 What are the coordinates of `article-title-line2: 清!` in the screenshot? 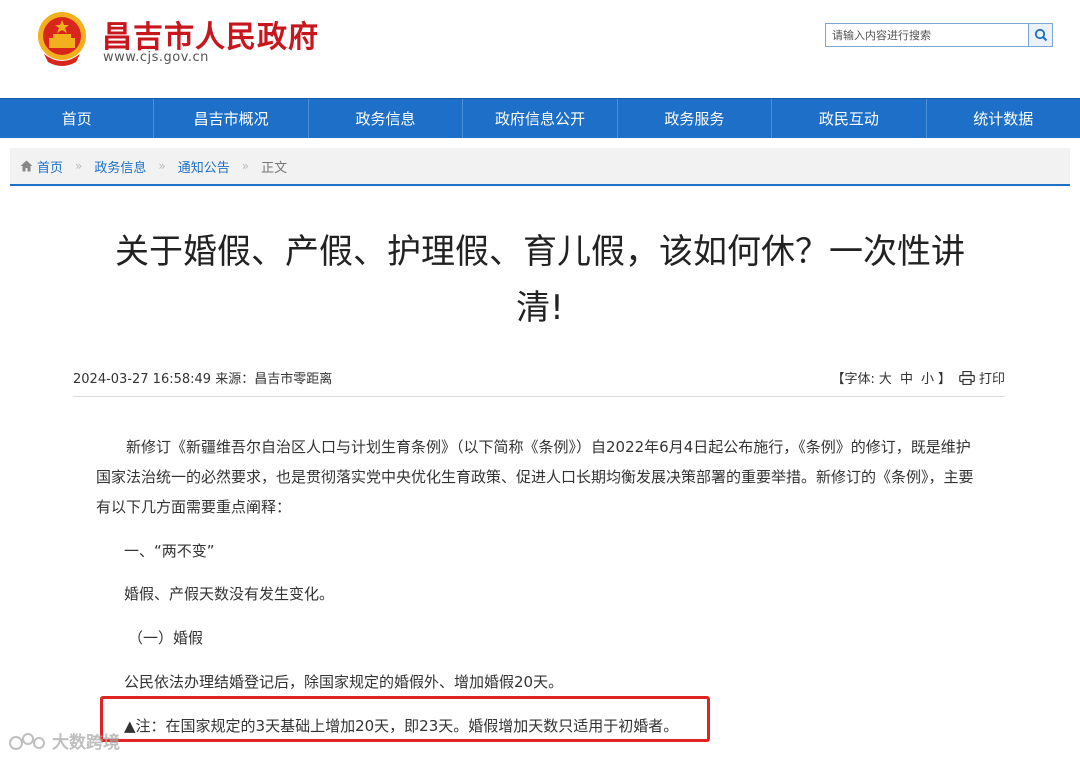 It's located at (540, 308).